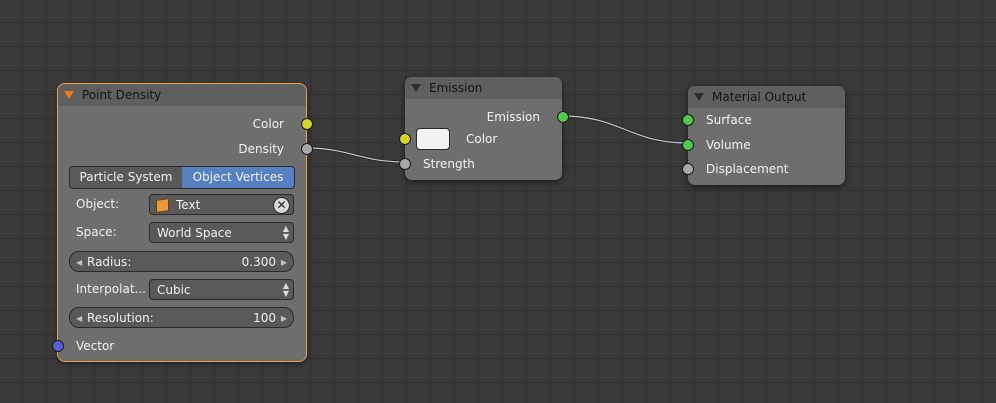 This screenshot has width=996, height=403. I want to click on radius-value: 0.300, so click(258, 262).